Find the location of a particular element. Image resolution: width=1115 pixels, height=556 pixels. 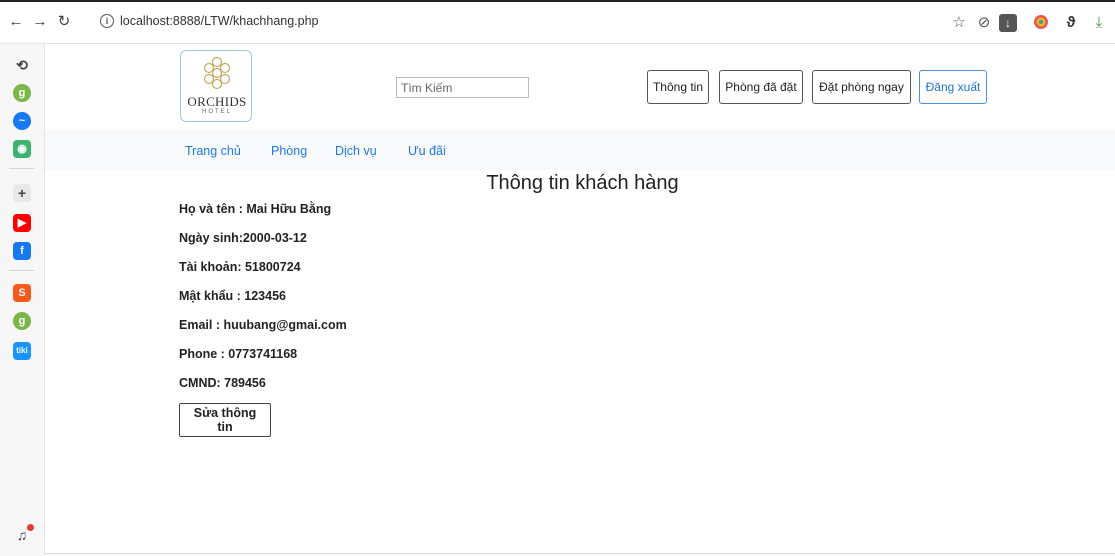

facebook-icon: f is located at coordinates (22, 251).